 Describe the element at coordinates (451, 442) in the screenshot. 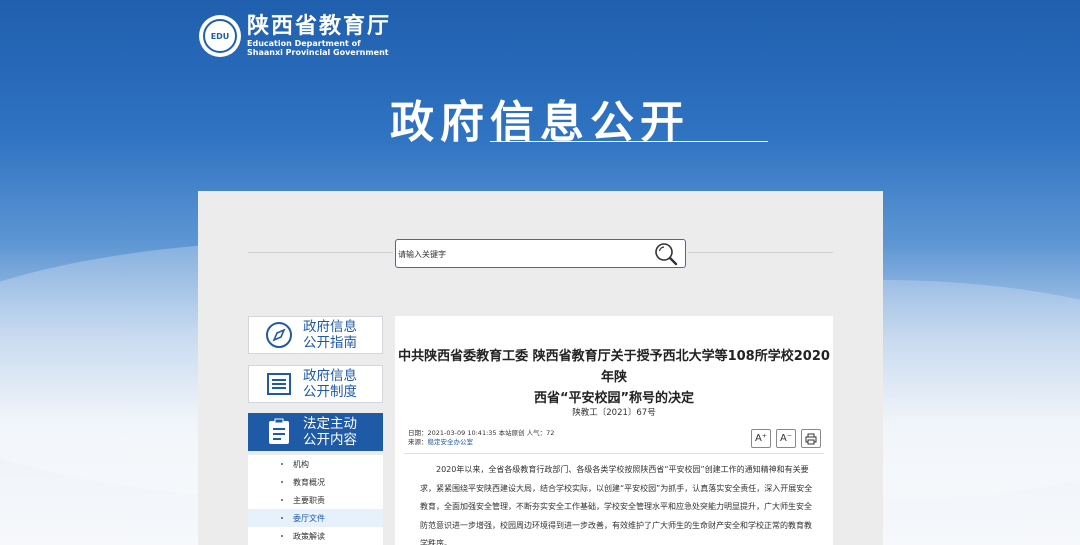

I see `source-link: 稳定安全办公室` at that location.